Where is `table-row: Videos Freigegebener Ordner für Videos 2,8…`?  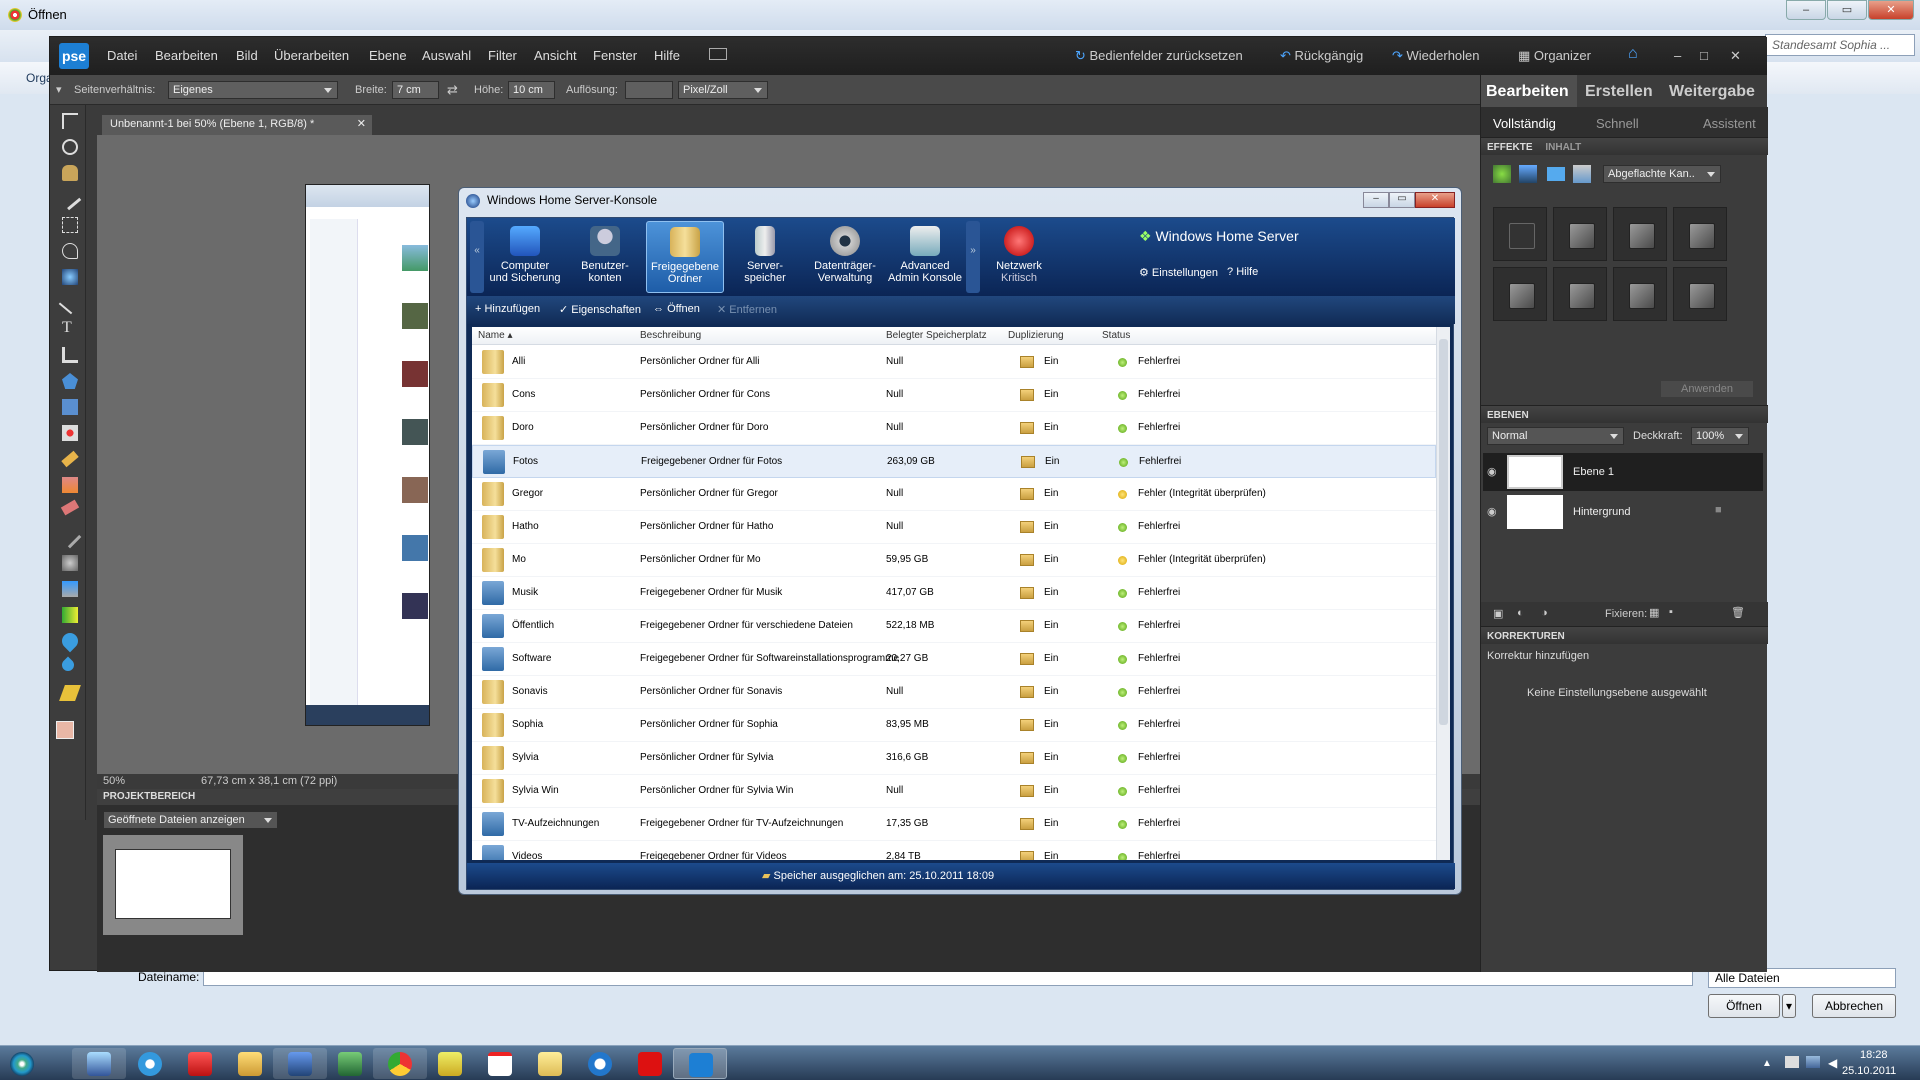 table-row: Videos Freigegebener Ordner für Videos 2,8… is located at coordinates (954, 850).